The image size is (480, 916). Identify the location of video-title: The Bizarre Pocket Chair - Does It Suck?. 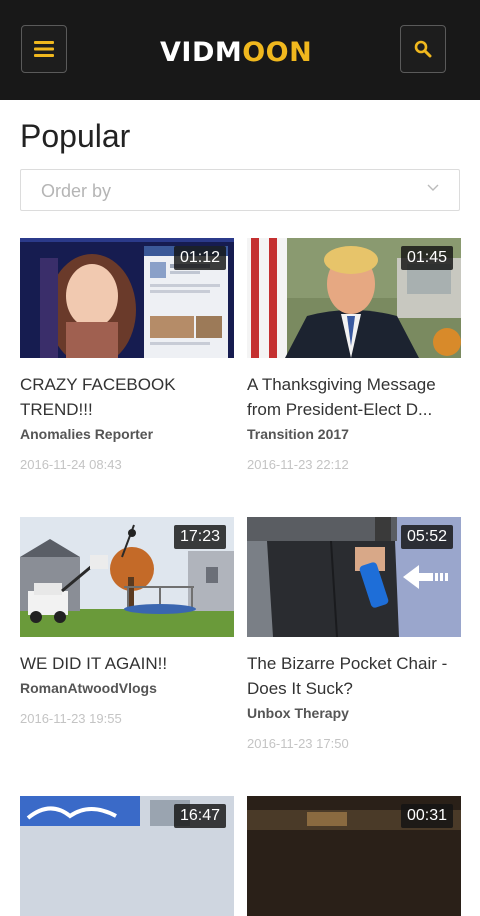
(354, 676).